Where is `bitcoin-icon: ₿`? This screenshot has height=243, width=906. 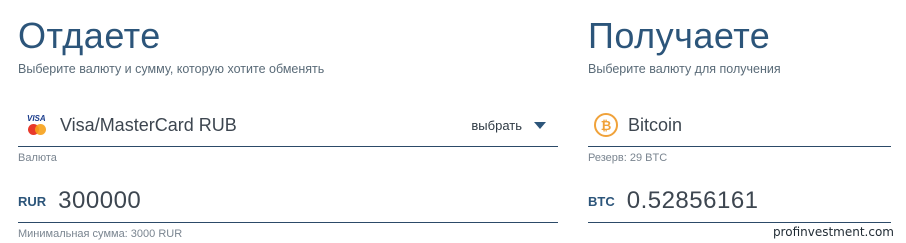 bitcoin-icon: ₿ is located at coordinates (606, 125).